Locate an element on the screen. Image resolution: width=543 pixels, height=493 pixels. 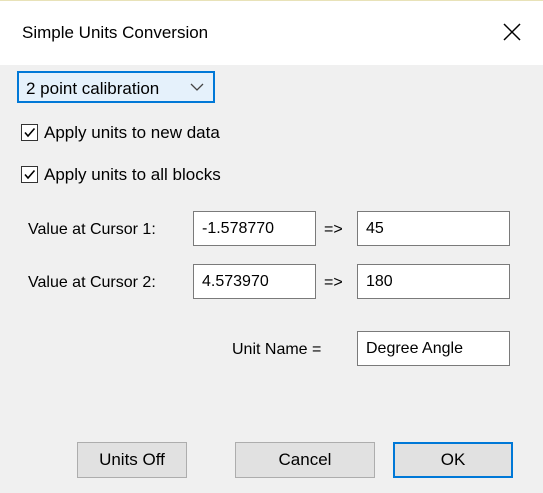
cancel-button: Cancel is located at coordinates (305, 460).